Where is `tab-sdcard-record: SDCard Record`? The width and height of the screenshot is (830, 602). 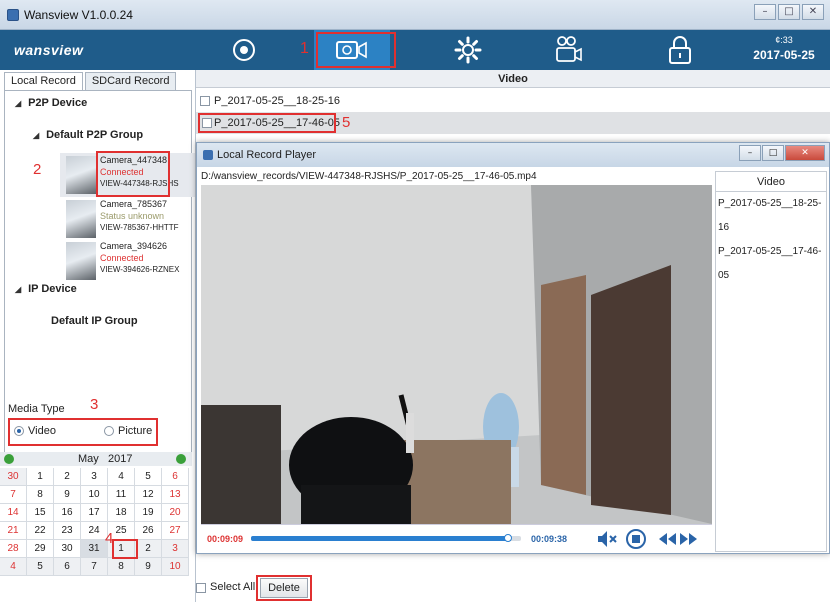 tab-sdcard-record: SDCard Record is located at coordinates (130, 81).